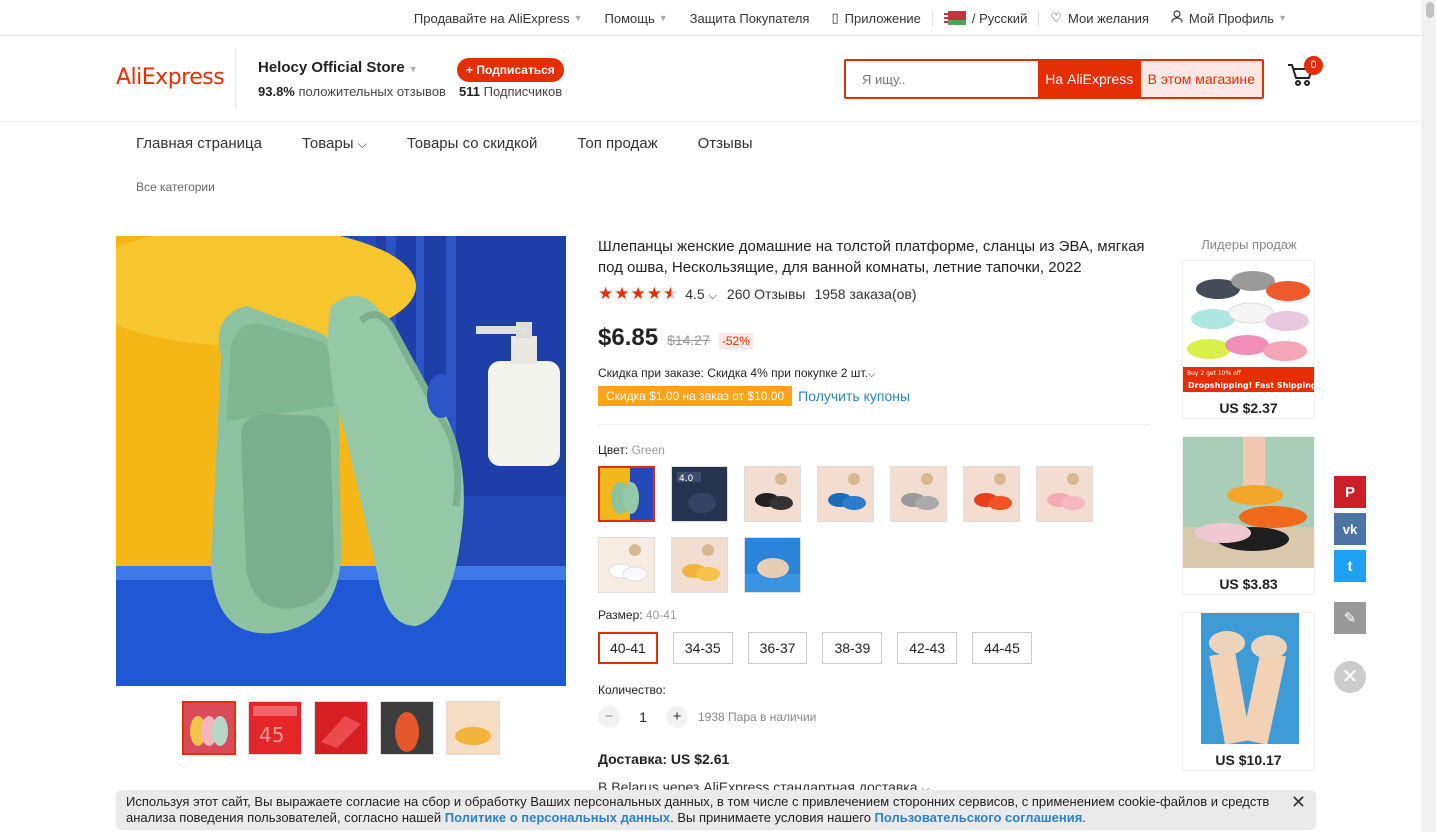 Image resolution: width=1436 pixels, height=832 pixels. I want to click on color-swatches: 4.0, so click(848, 529).